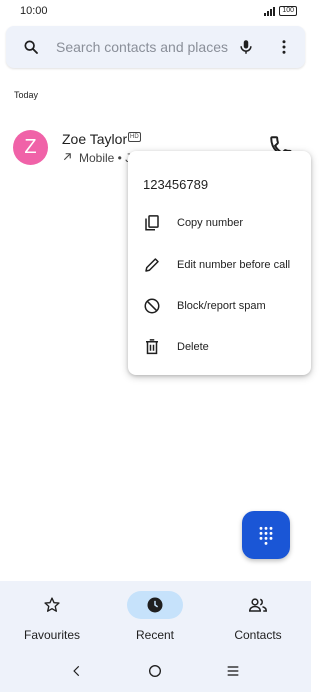 This screenshot has width=320, height=692. Describe the element at coordinates (52, 635) in the screenshot. I see `nav-label: Favourites` at that location.